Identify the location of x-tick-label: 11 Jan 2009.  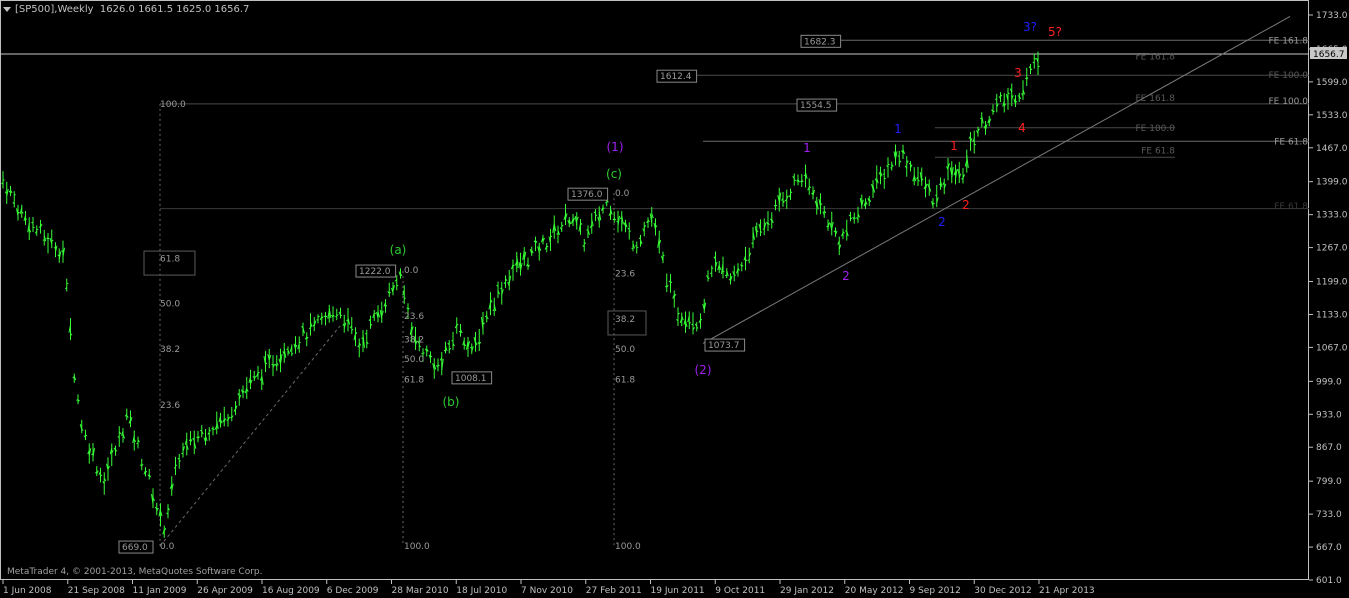
(160, 591).